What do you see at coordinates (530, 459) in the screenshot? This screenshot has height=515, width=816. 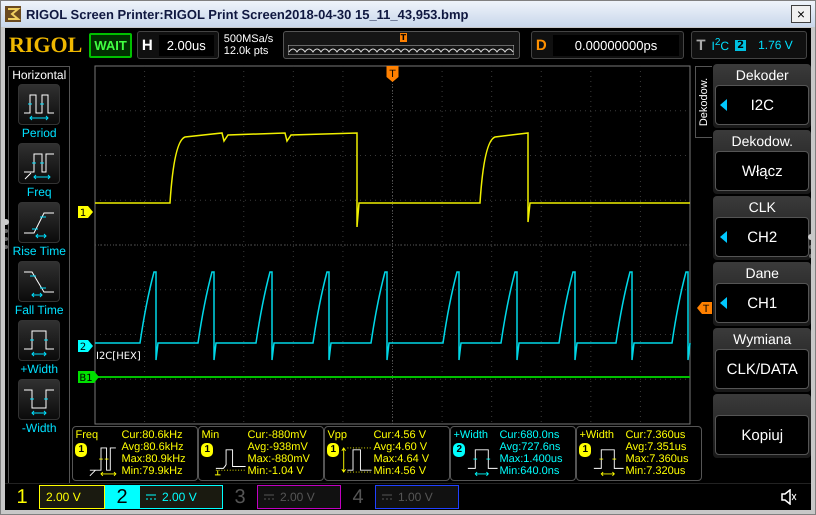 I see `measurement-reading: Max:1.400us` at bounding box center [530, 459].